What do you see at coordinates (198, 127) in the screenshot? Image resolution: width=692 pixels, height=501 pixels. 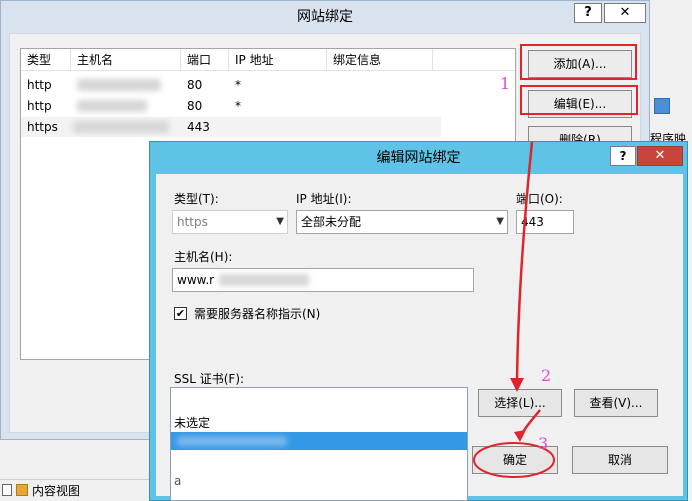 I see `binding-port: 443` at bounding box center [198, 127].